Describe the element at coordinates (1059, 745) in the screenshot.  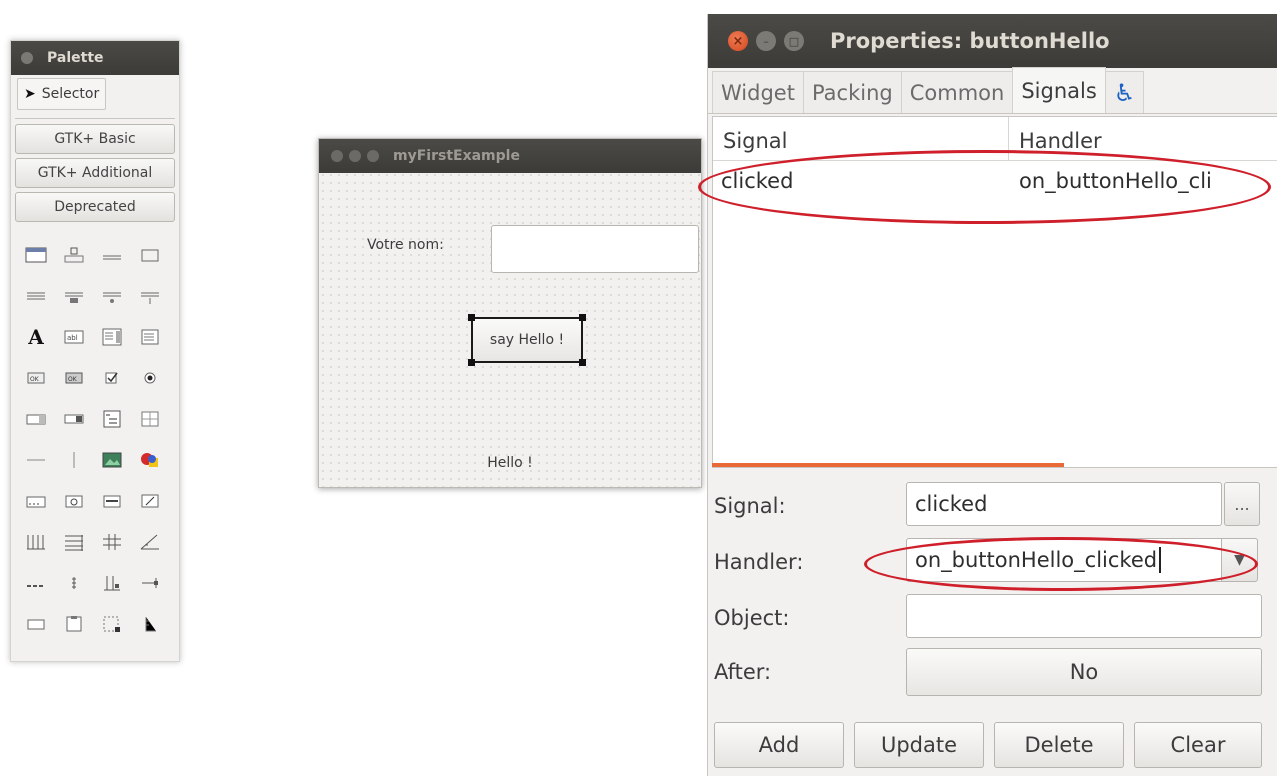
I see `delete-button: Delete` at that location.